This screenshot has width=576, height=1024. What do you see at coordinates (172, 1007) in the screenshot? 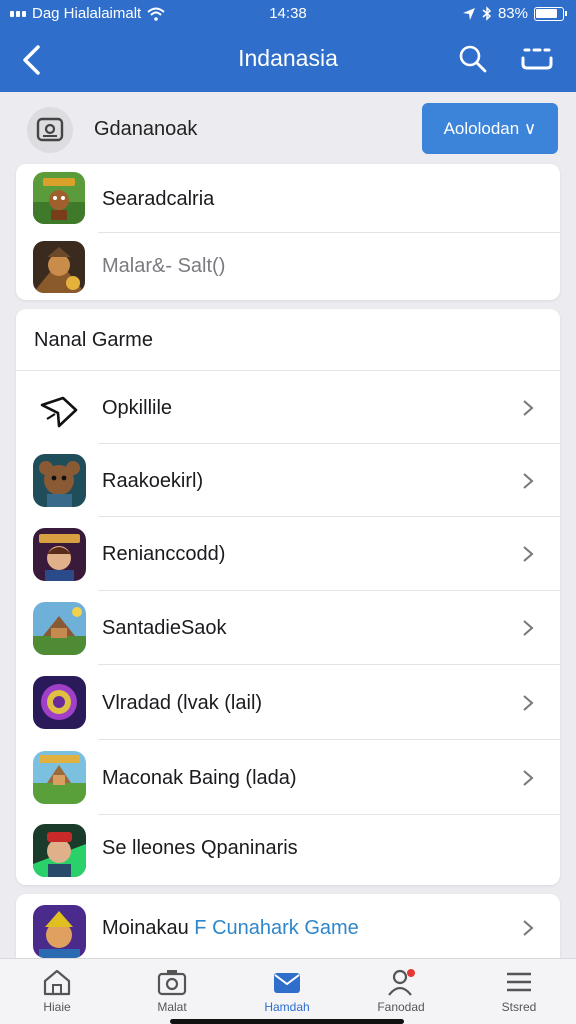
I see `tab-label: Malat` at bounding box center [172, 1007].